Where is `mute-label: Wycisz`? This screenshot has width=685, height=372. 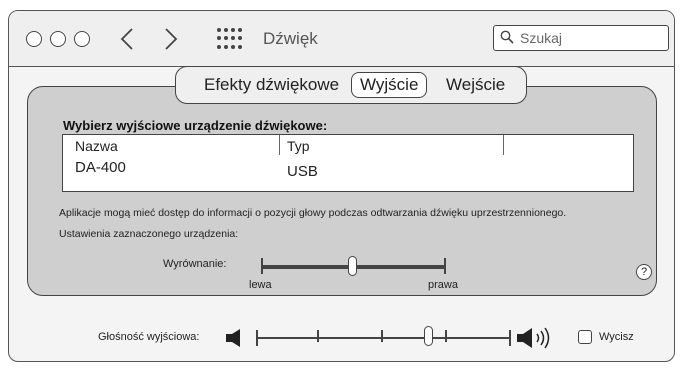 mute-label: Wycisz is located at coordinates (616, 337).